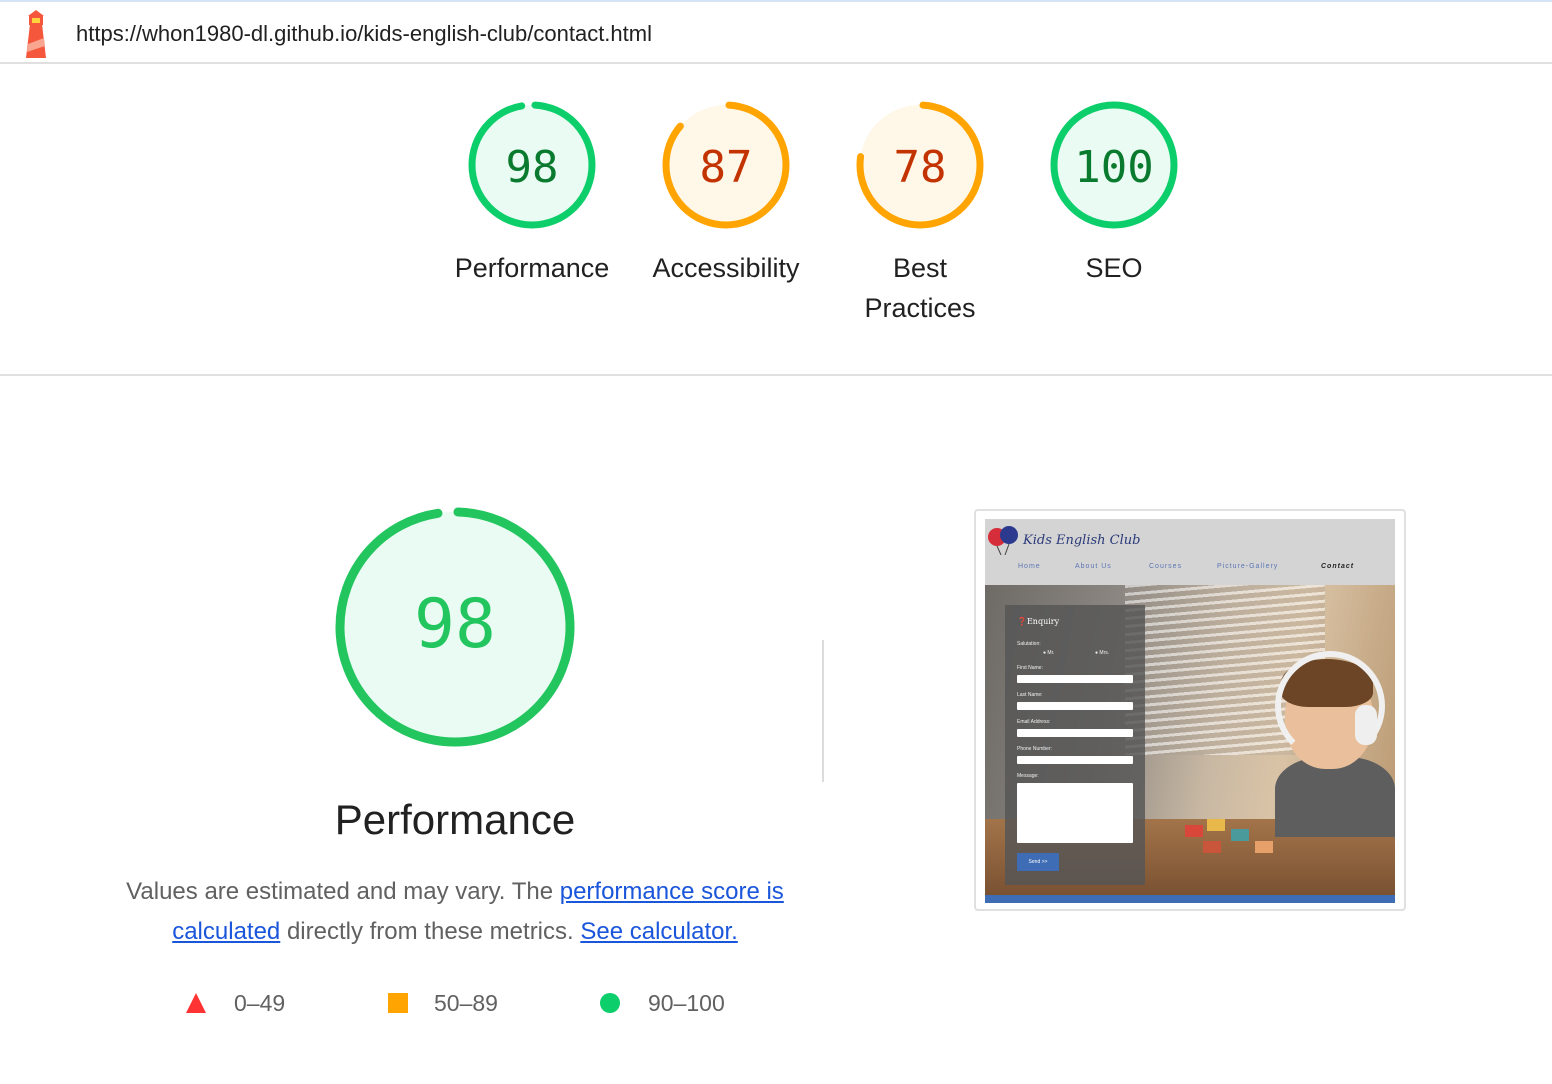  Describe the element at coordinates (920, 167) in the screenshot. I see `gauge-score: 78` at that location.